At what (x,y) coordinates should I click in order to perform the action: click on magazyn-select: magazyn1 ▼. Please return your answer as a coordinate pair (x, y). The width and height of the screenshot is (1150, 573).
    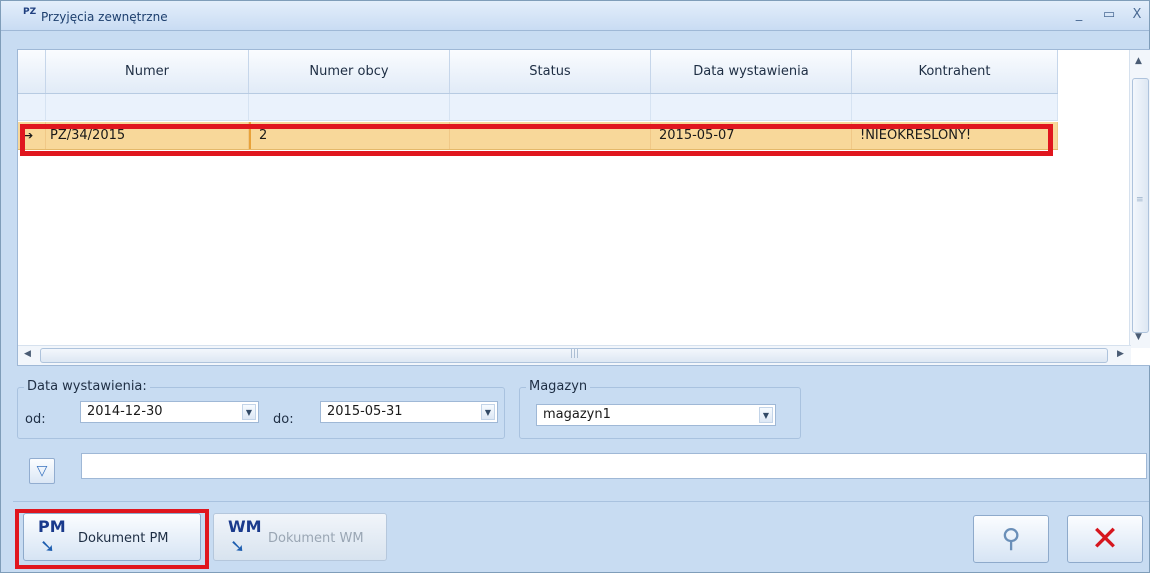
    Looking at the image, I should click on (656, 415).